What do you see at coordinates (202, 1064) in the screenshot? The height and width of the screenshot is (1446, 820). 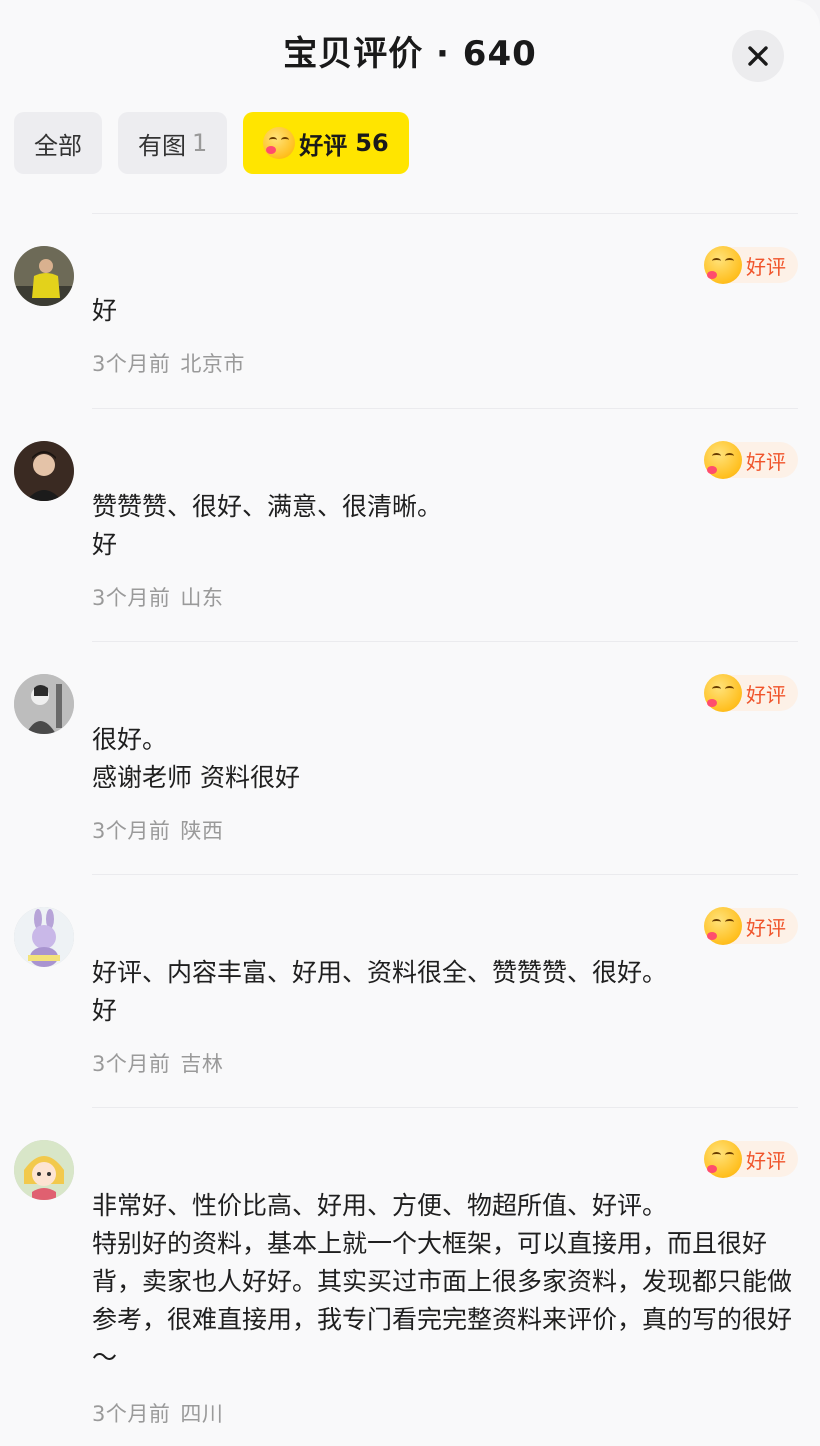 I see `review-location: 吉林` at bounding box center [202, 1064].